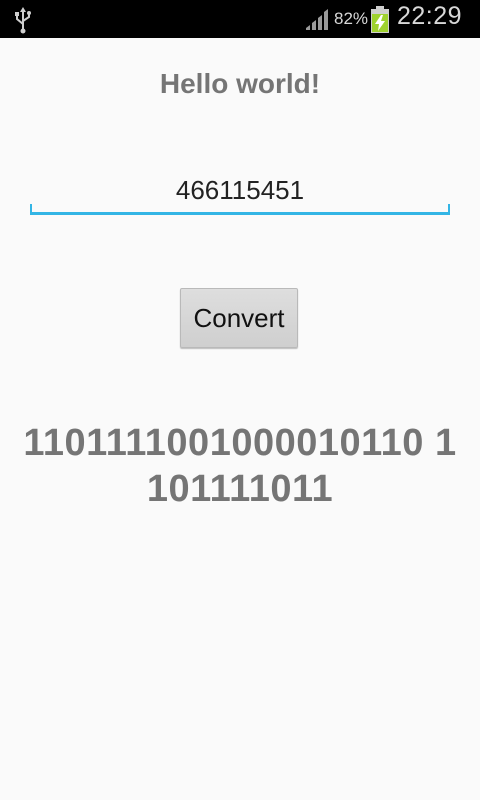  Describe the element at coordinates (240, 83) in the screenshot. I see `page-title: Hello world!` at that location.